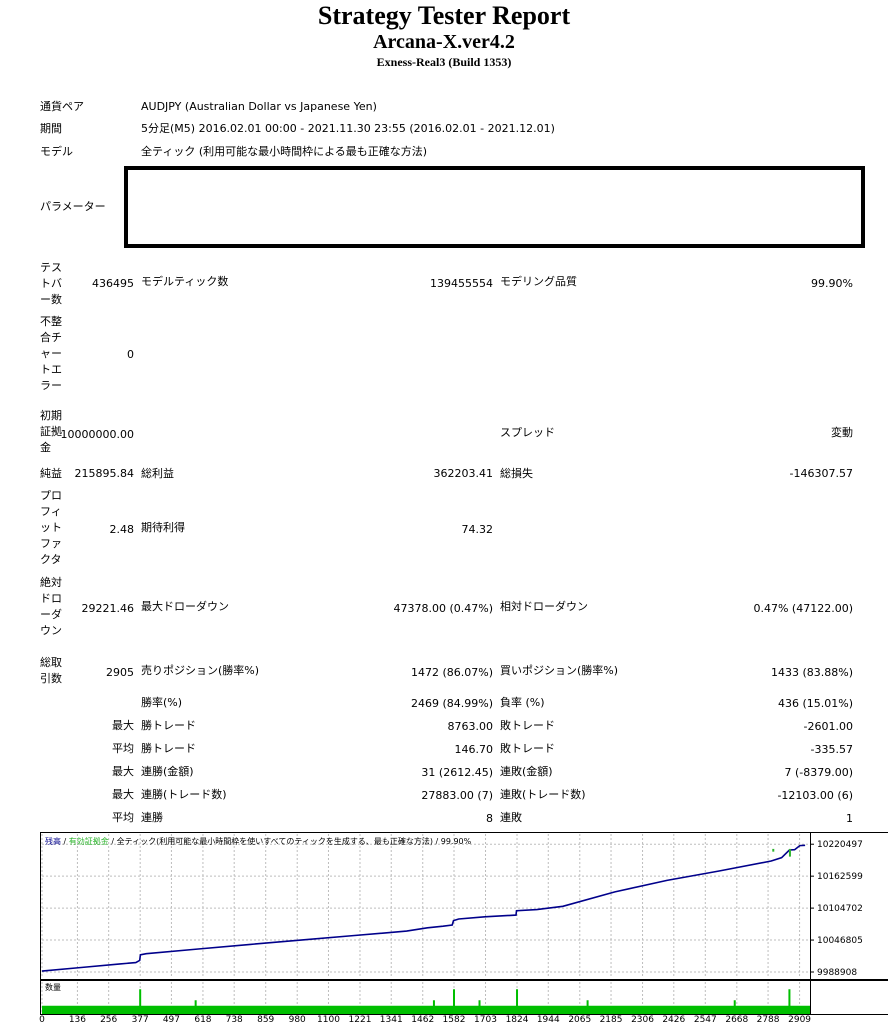 The image size is (888, 1029). What do you see at coordinates (104, 473) in the screenshot?
I see `net-profit-value: 215895.84` at bounding box center [104, 473].